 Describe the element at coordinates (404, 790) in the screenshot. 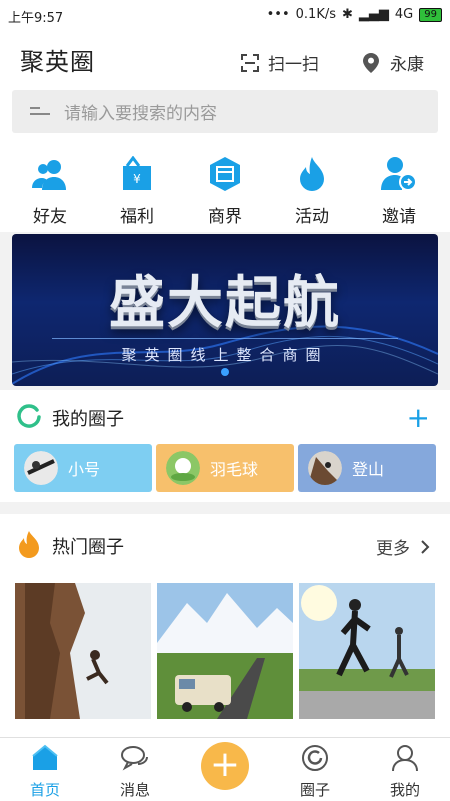

I see `tab-label: 我的` at that location.